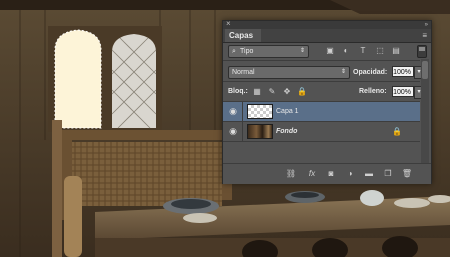 The height and width of the screenshot is (257, 450). I want to click on filter-toggle-knob, so click(422, 49).